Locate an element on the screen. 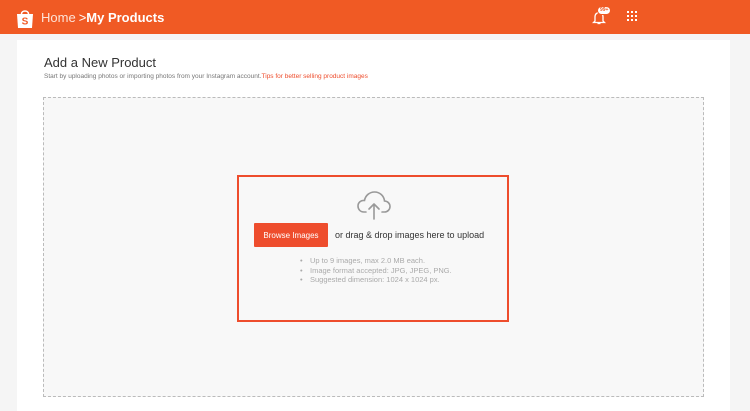  breadcrumb-current: My Products is located at coordinates (125, 17).